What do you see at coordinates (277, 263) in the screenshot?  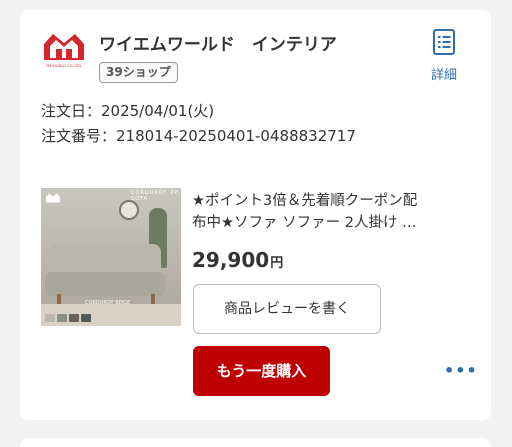 I see `price-currency: 円` at bounding box center [277, 263].